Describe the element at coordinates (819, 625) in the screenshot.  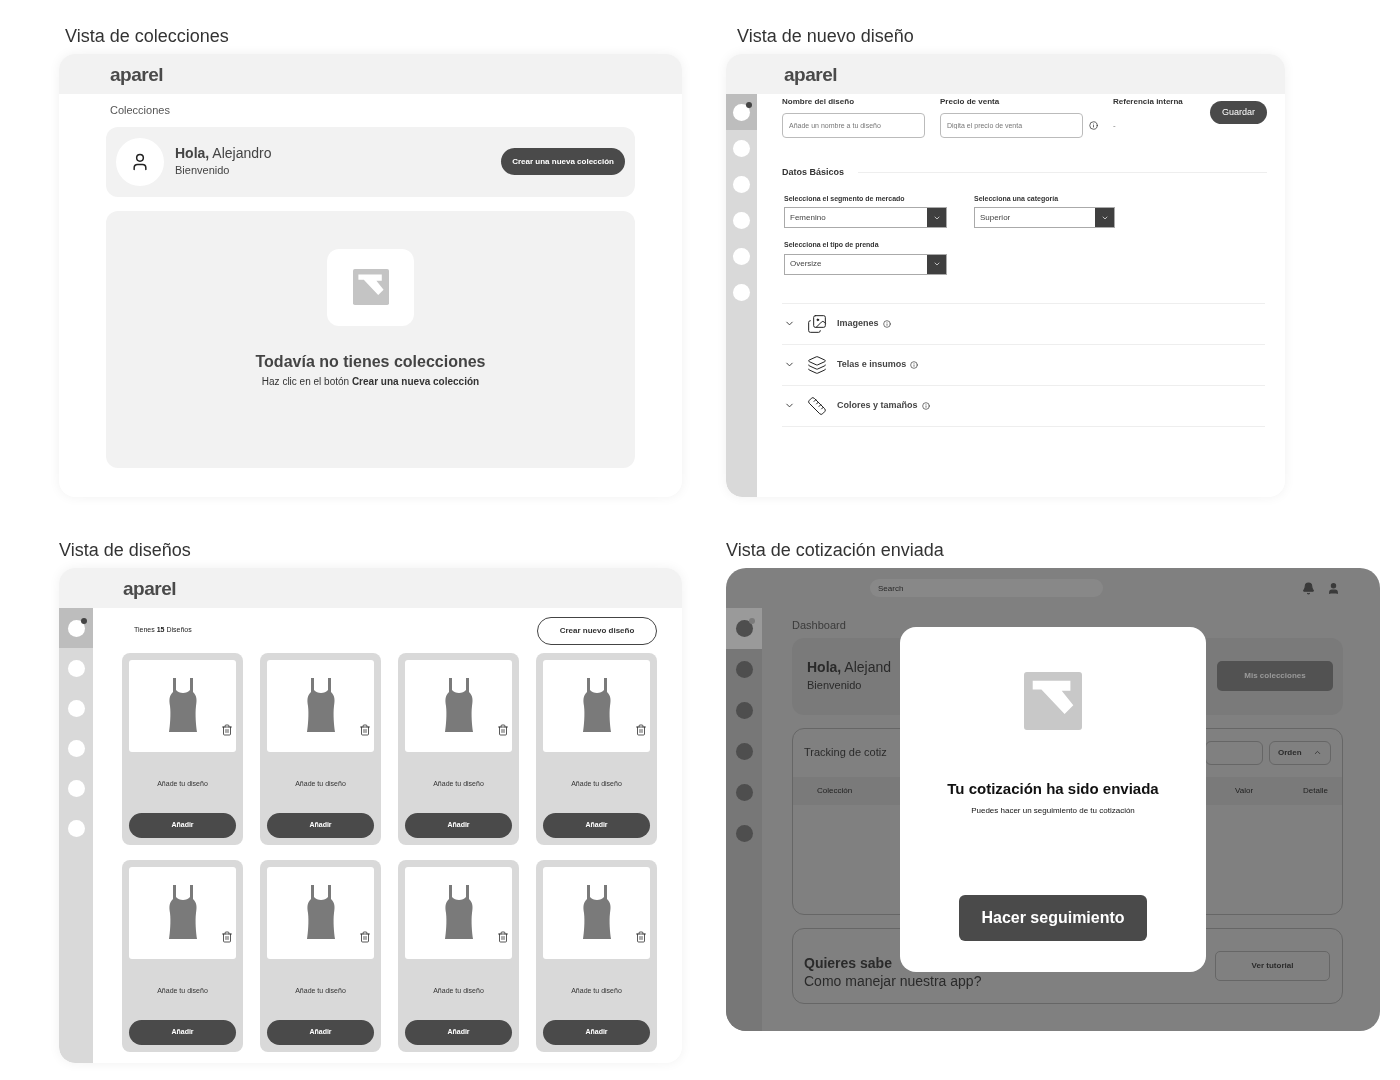
I see `page-title: Dashboard` at that location.